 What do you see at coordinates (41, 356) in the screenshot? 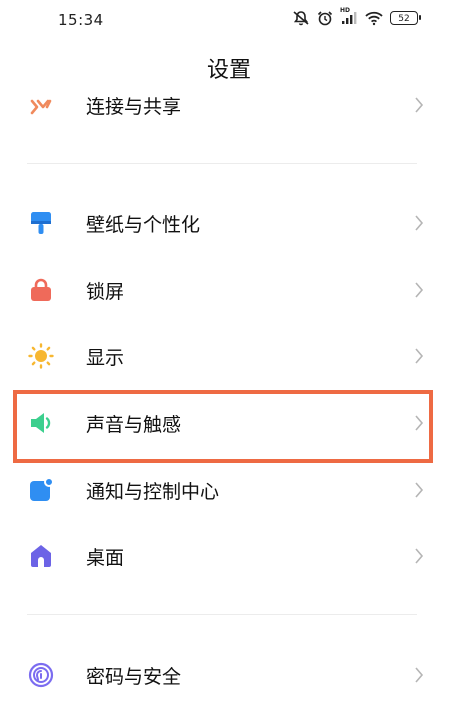
I see `sun-icon` at bounding box center [41, 356].